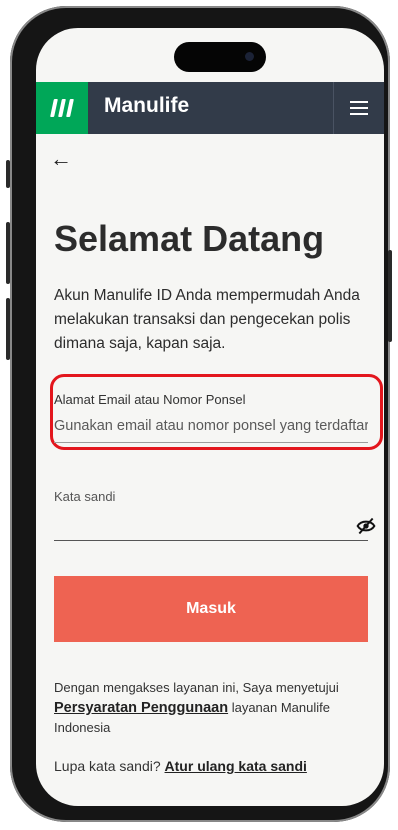 The width and height of the screenshot is (398, 830). I want to click on password-field-label: Kata sandi, so click(85, 496).